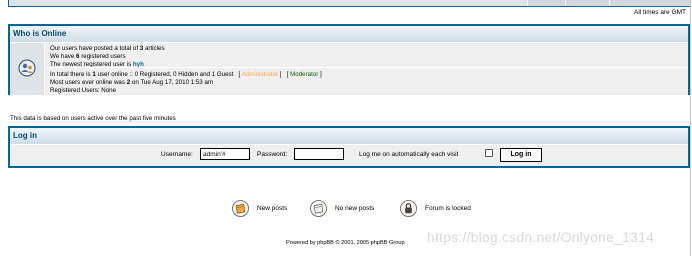  I want to click on username-input, so click(225, 154).